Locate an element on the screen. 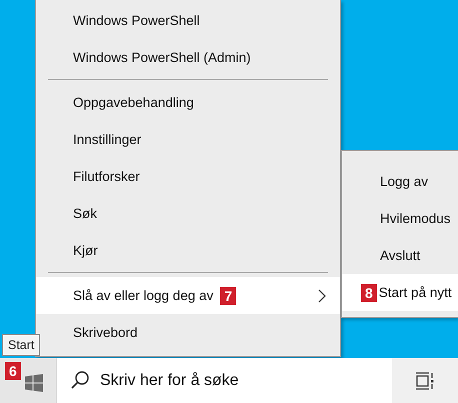 The height and width of the screenshot is (403, 458). menu-item: Windows PowerShell is located at coordinates (188, 20).